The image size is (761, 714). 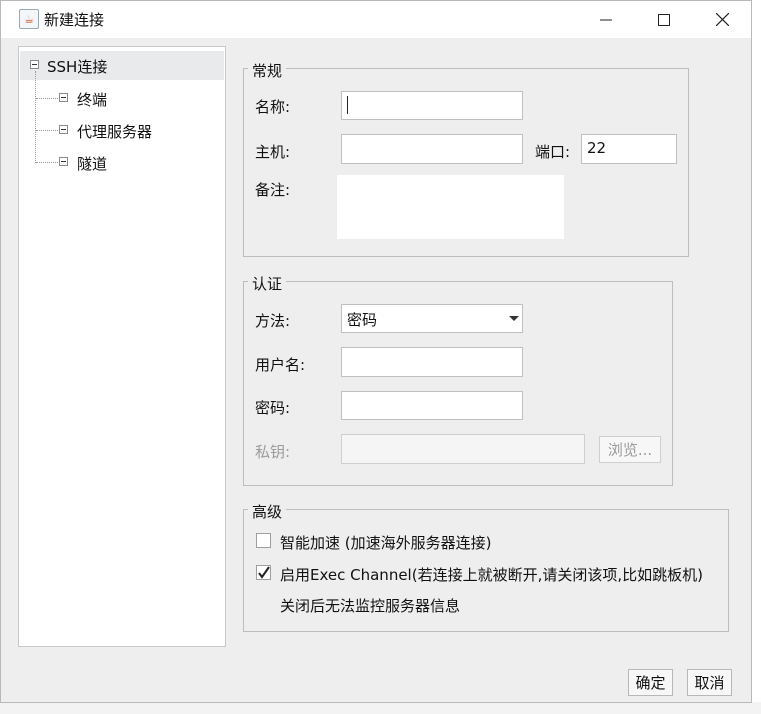 I want to click on minimize-button, so click(x=606, y=19).